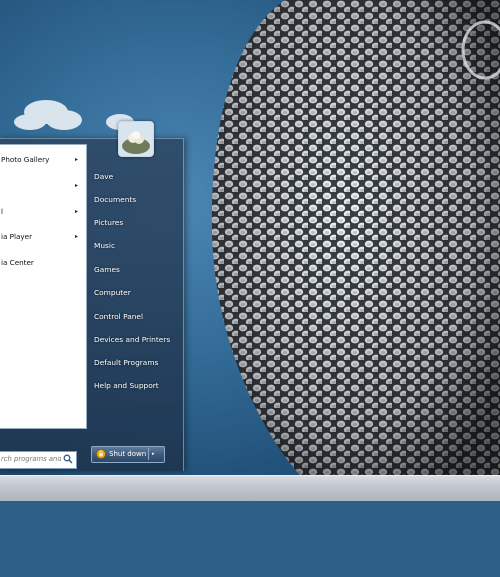 The width and height of the screenshot is (500, 577). I want to click on taskbar, so click(250, 488).